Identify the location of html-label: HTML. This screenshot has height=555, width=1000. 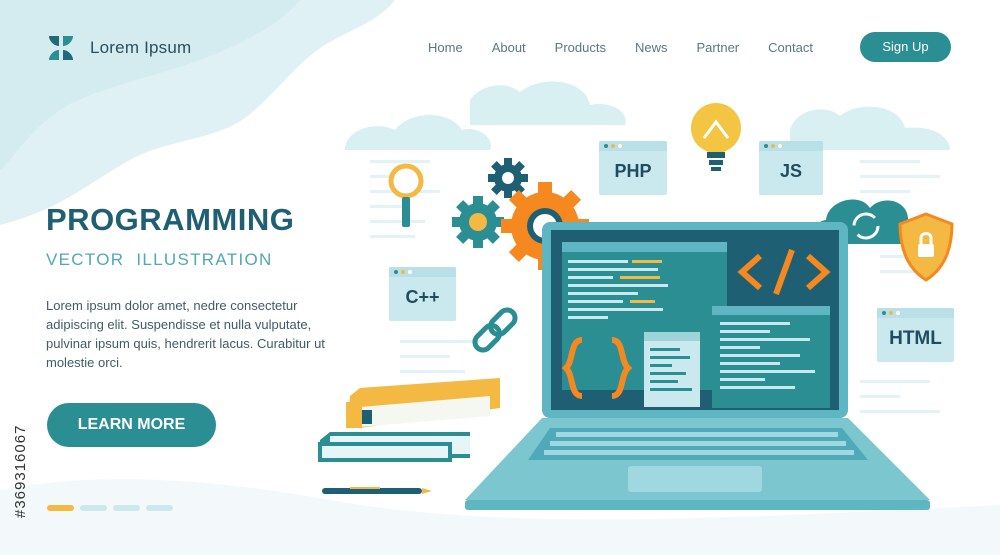
(915, 338).